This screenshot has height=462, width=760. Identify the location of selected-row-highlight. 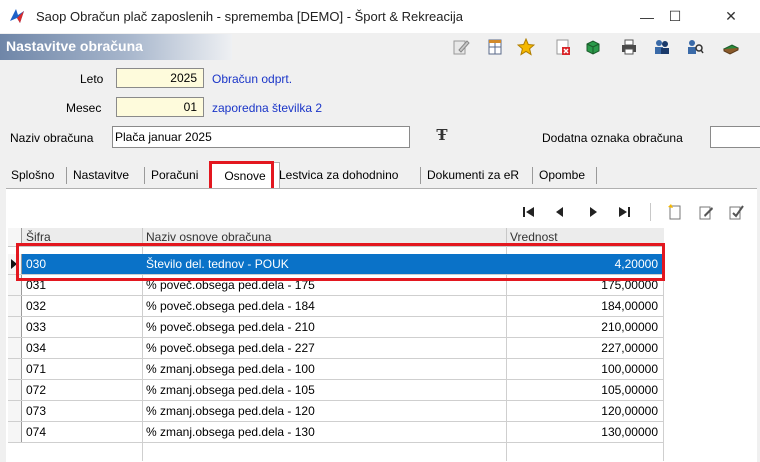
(340, 262).